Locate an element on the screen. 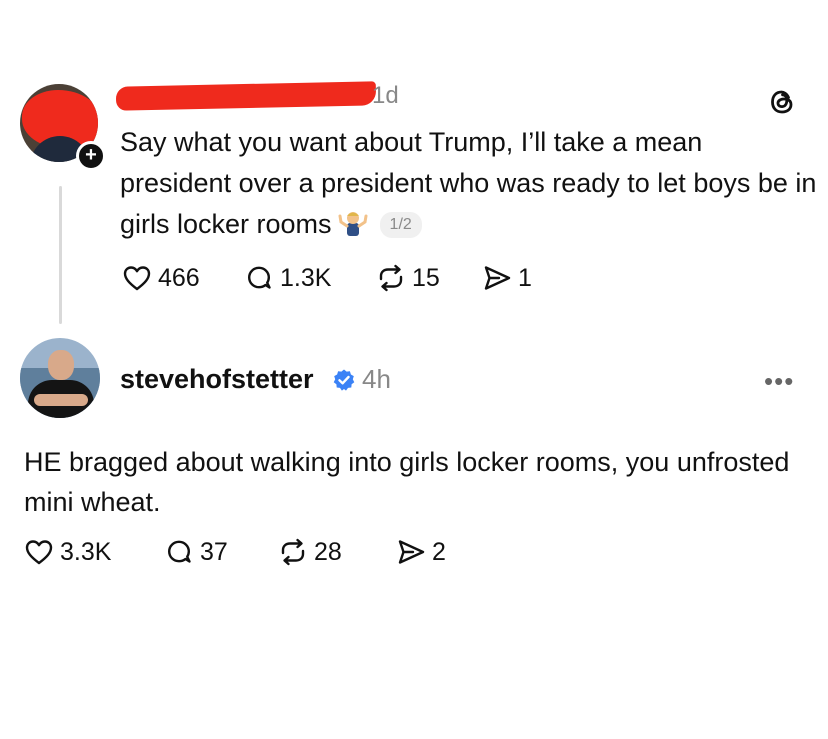 This screenshot has width=828, height=739. share-button: 2 is located at coordinates (421, 552).